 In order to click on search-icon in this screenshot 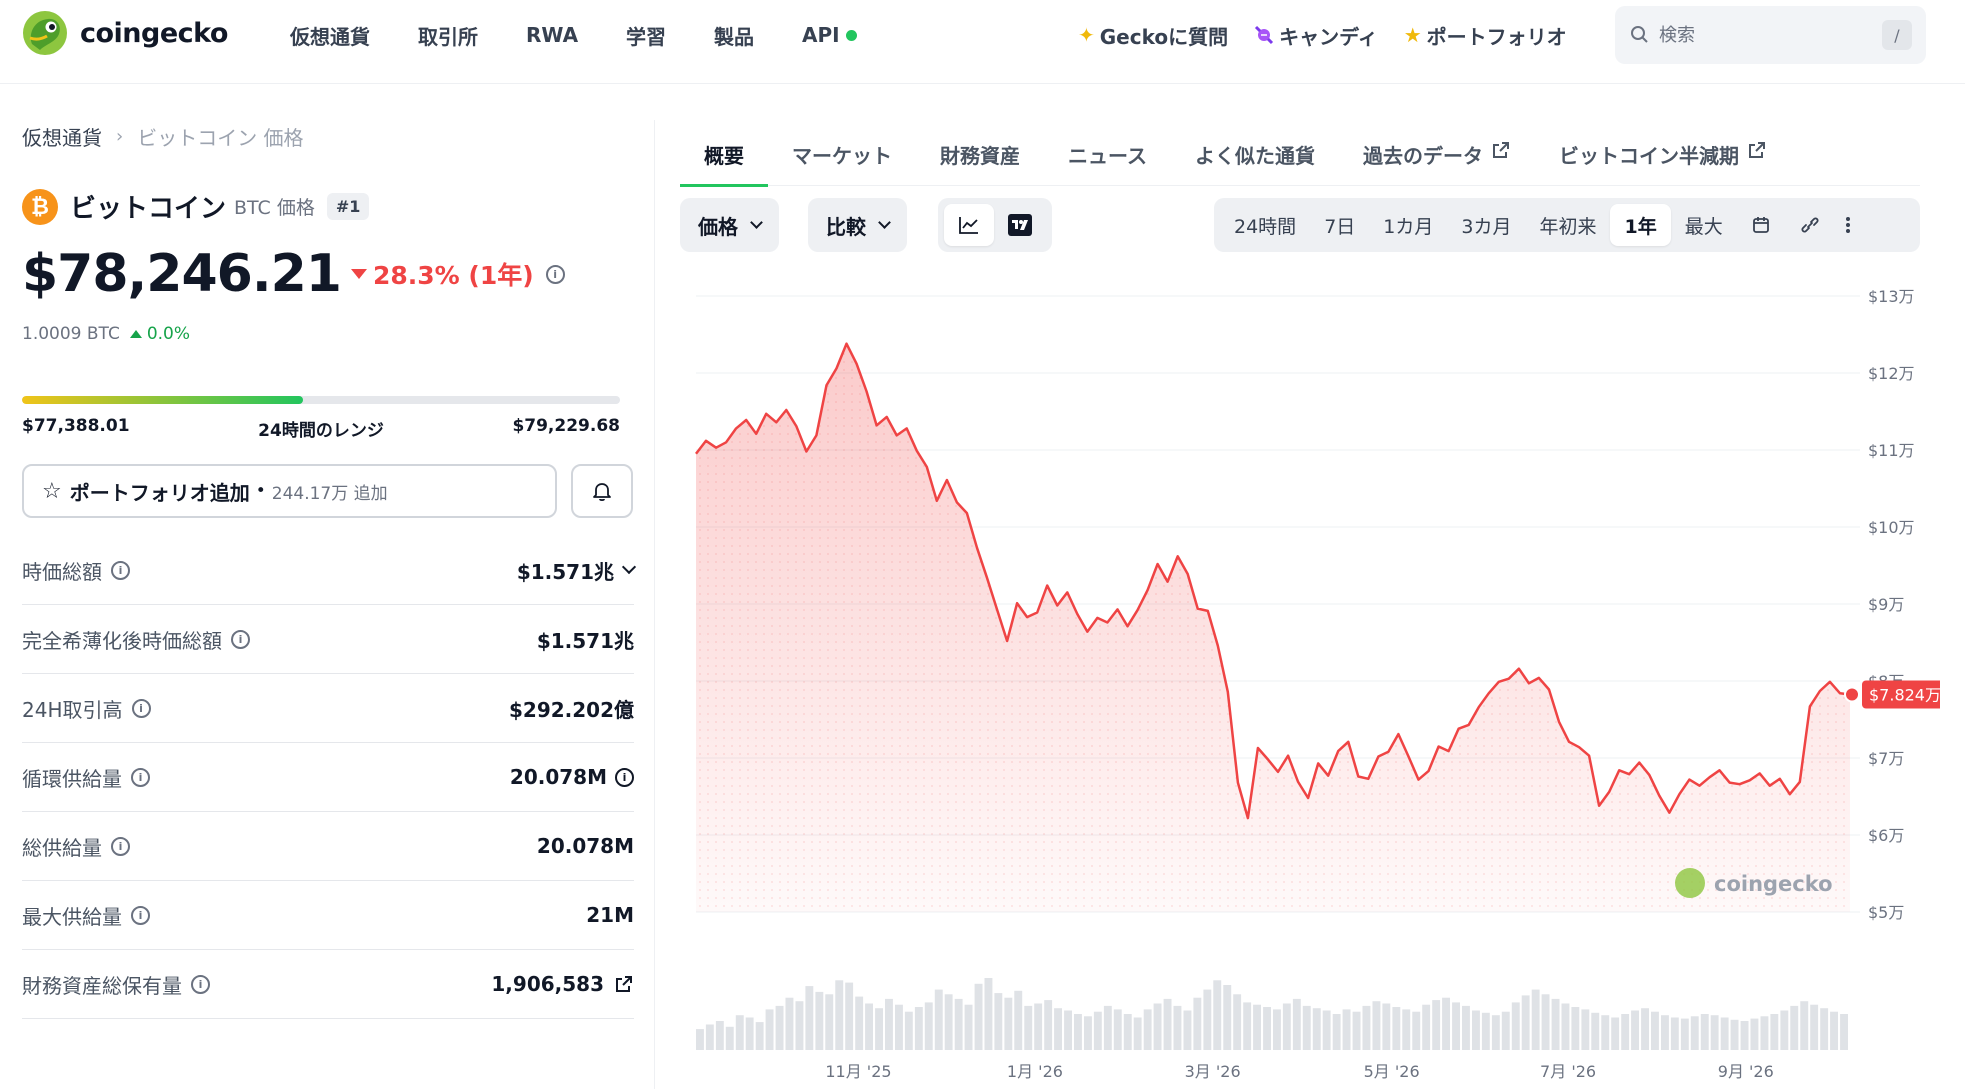, I will do `click(1639, 34)`.